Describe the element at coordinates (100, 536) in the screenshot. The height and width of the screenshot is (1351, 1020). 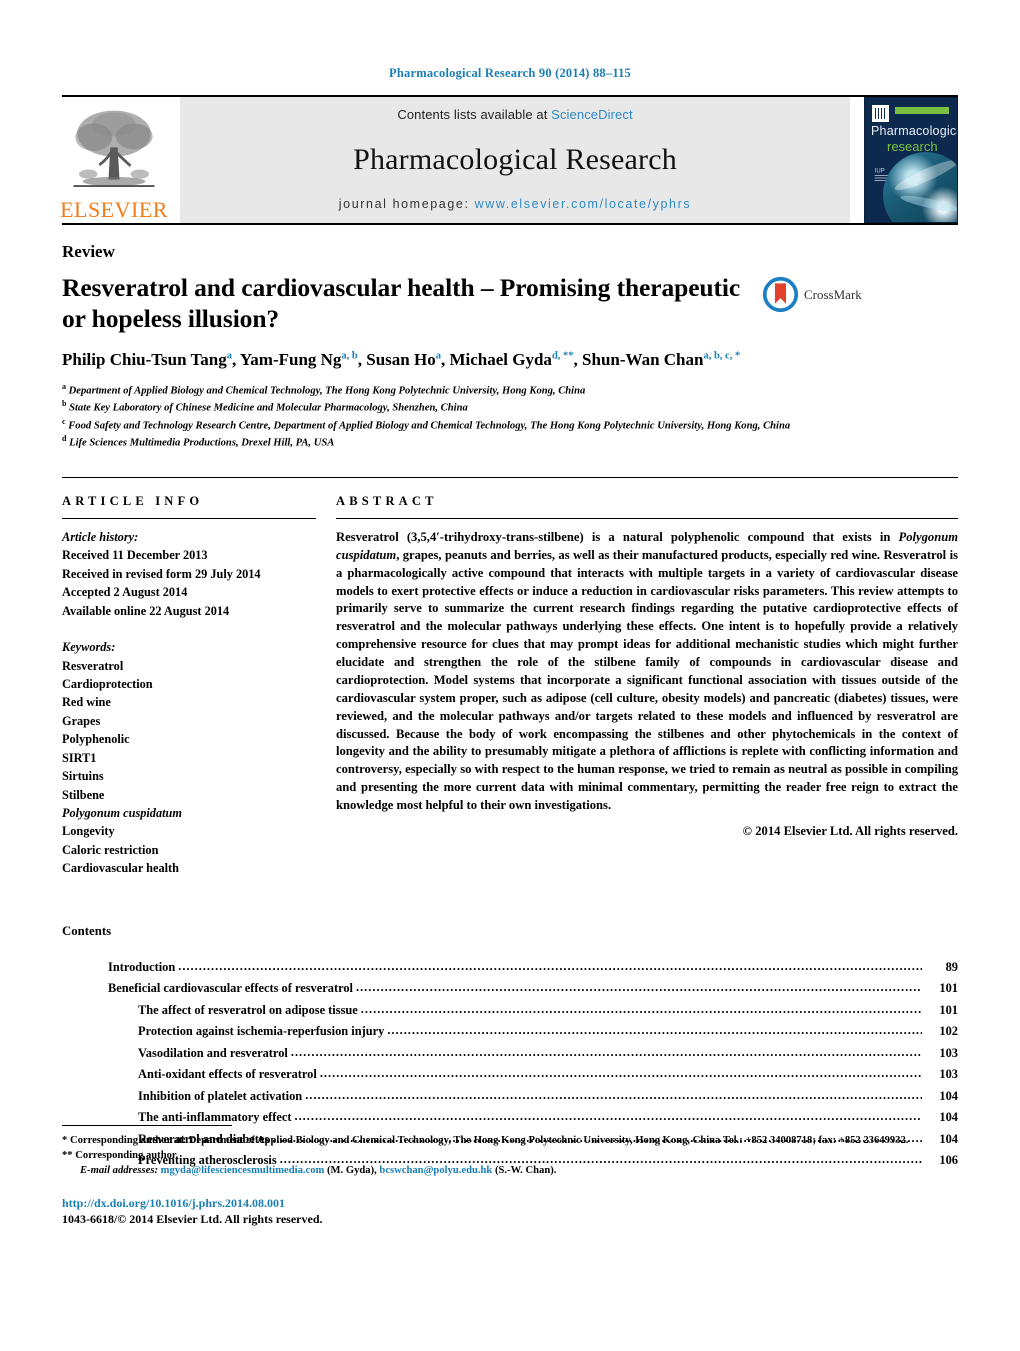
I see `article-history-label: Article history:` at that location.